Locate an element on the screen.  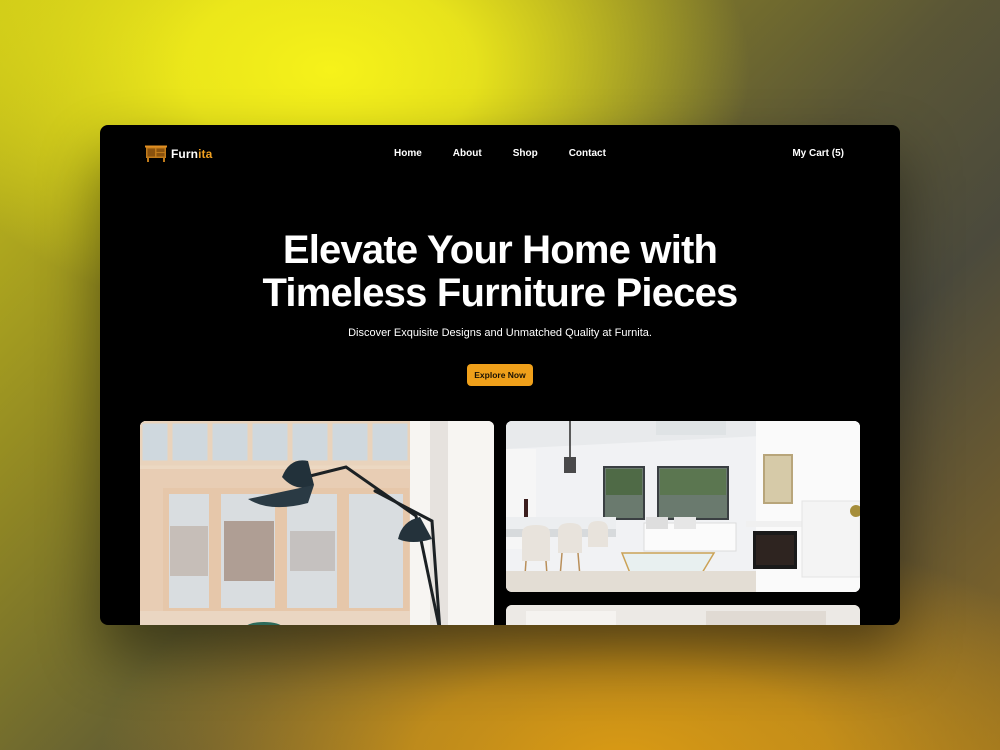
living-room-kitchen-photo is located at coordinates (683, 506).